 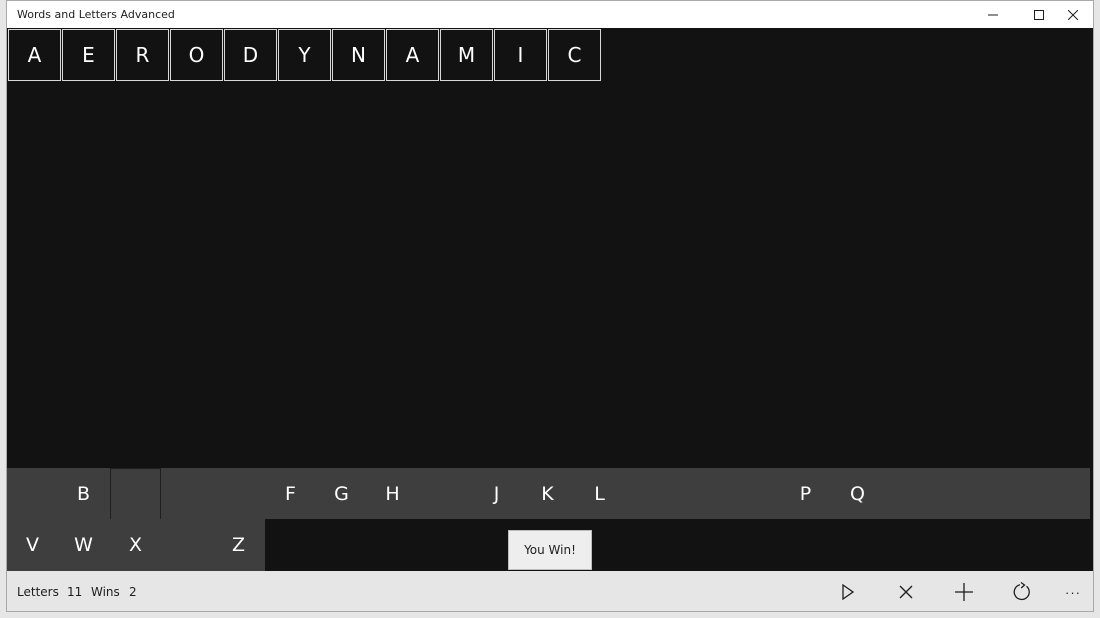 What do you see at coordinates (1039, 14) in the screenshot?
I see `maximize-icon` at bounding box center [1039, 14].